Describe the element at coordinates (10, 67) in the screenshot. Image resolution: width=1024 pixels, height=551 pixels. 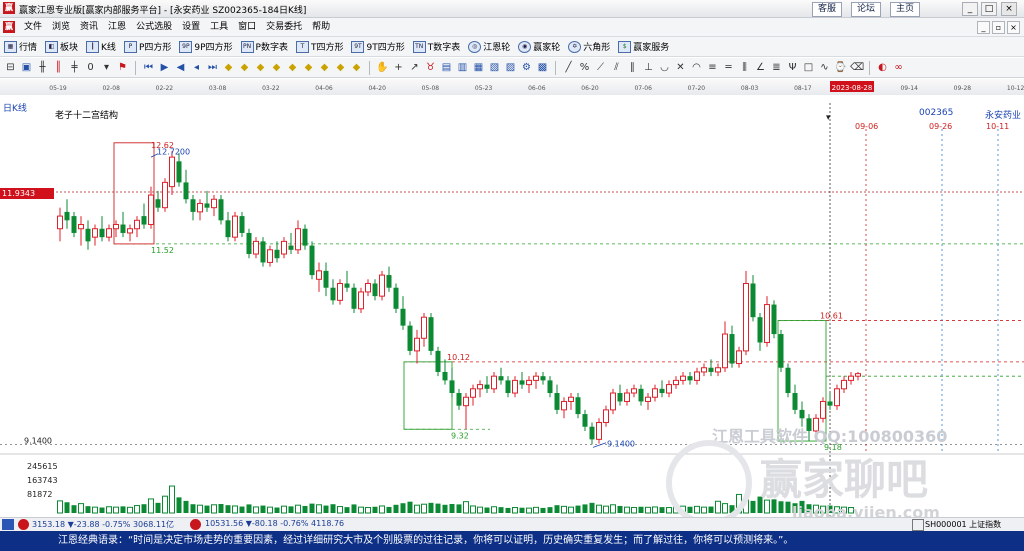
I see `period-select-icon: ⊟` at that location.